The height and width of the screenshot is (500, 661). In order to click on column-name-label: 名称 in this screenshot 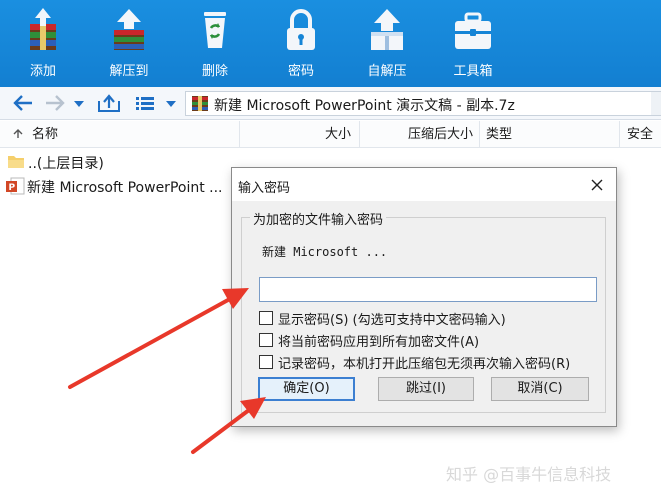, I will do `click(45, 134)`.